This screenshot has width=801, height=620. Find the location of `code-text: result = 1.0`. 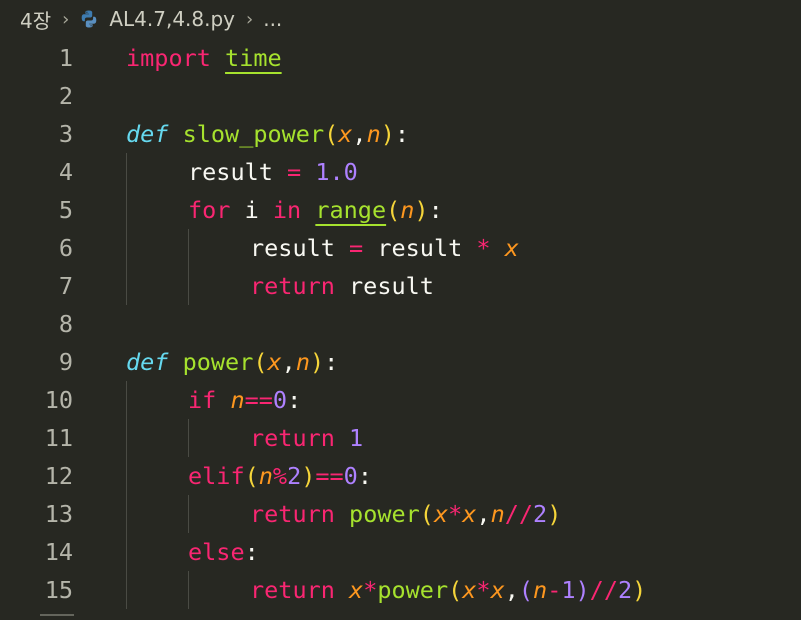

code-text: result = 1.0 is located at coordinates (273, 172).